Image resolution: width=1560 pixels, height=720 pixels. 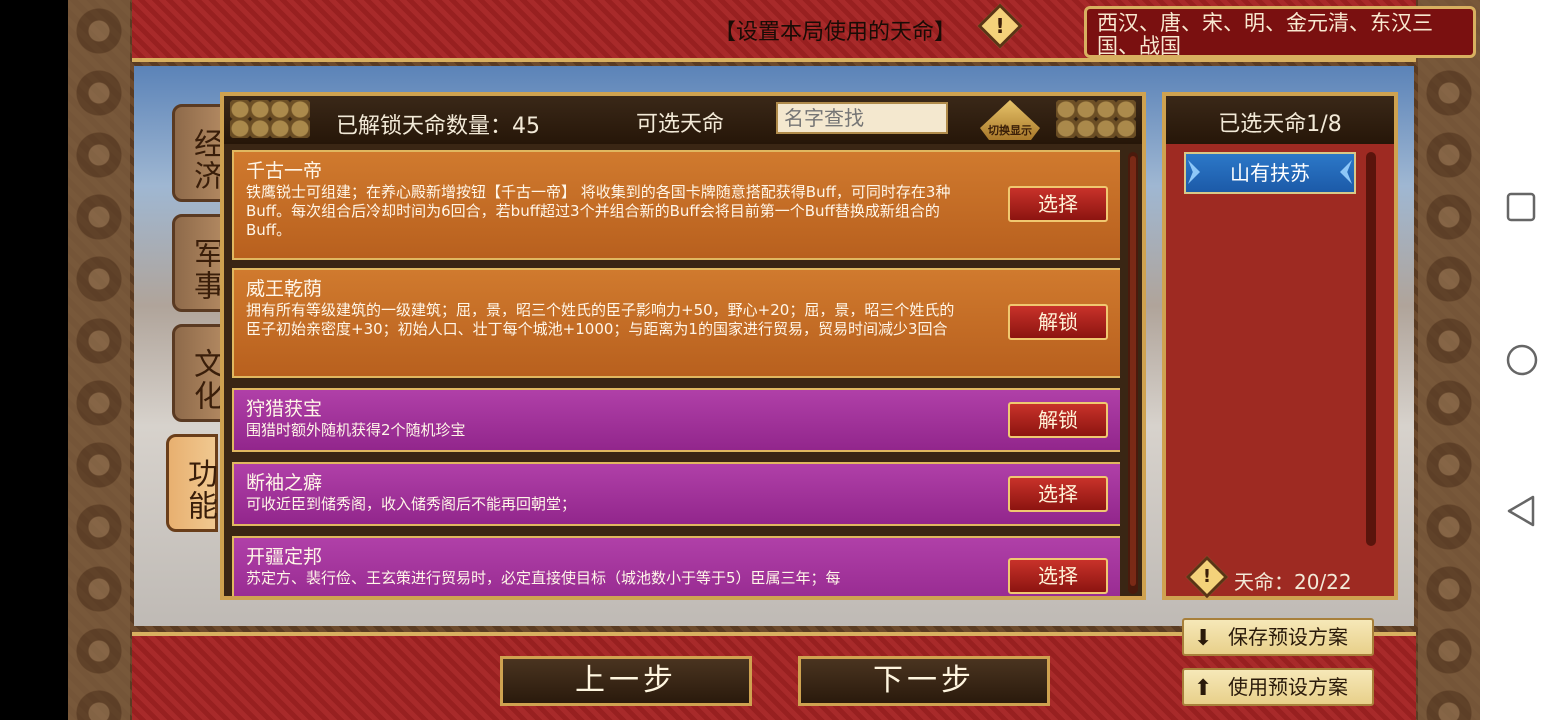 I want to click on mandate-usage: 天命：20/22, so click(x=1293, y=582).